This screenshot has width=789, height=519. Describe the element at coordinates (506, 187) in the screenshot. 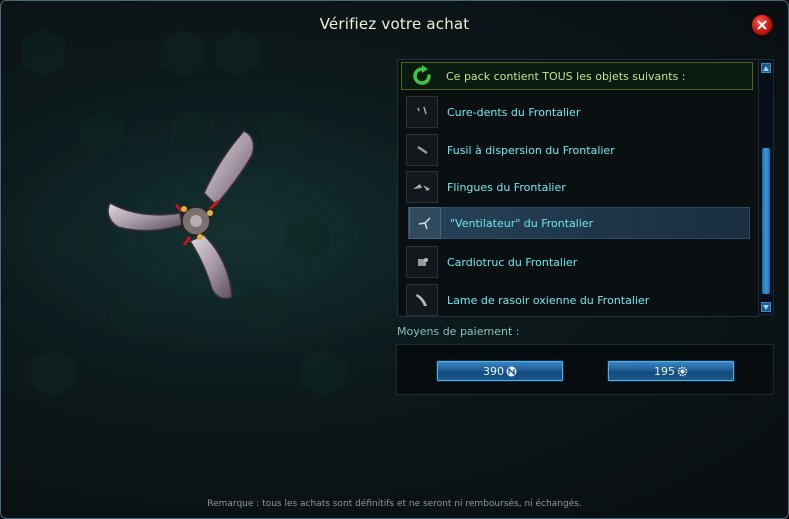

I see `item-label: Flingues du Frontalier` at that location.